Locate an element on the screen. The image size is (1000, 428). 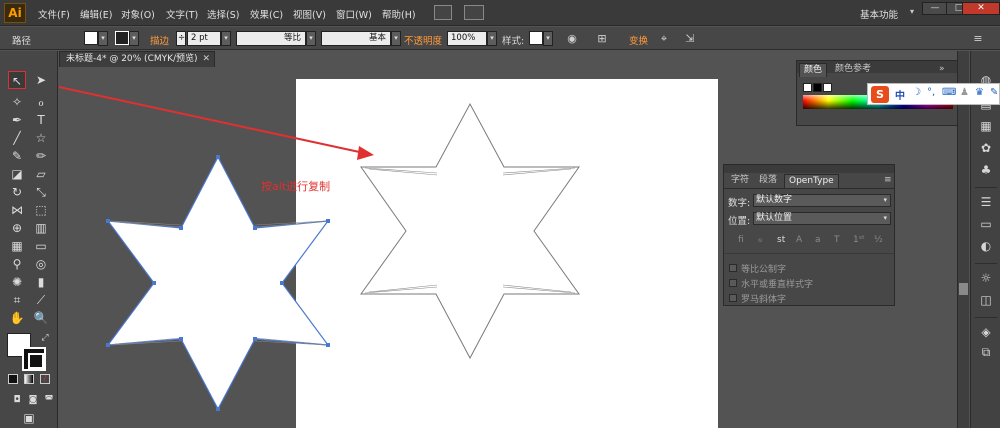
type-tool-icon: T is located at coordinates (41, 120).